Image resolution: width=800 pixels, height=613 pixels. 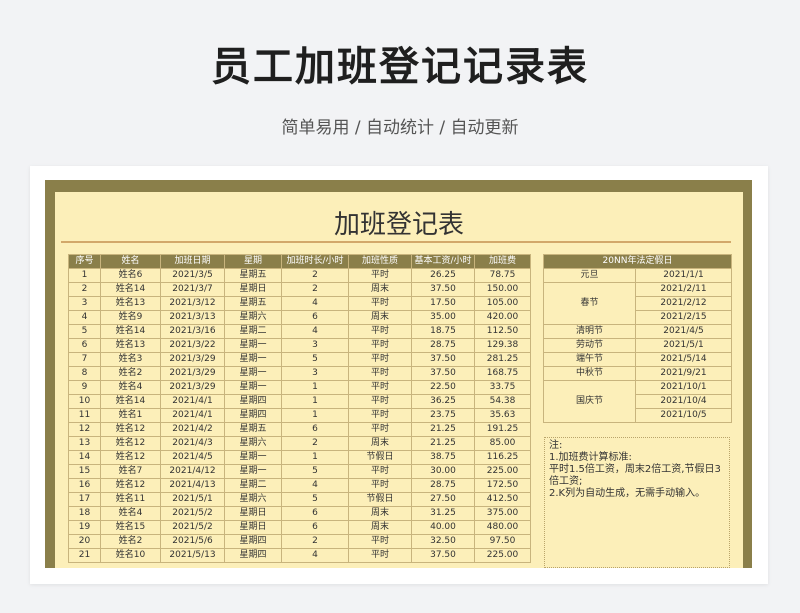 I want to click on table-cell: 19, so click(x=84, y=527).